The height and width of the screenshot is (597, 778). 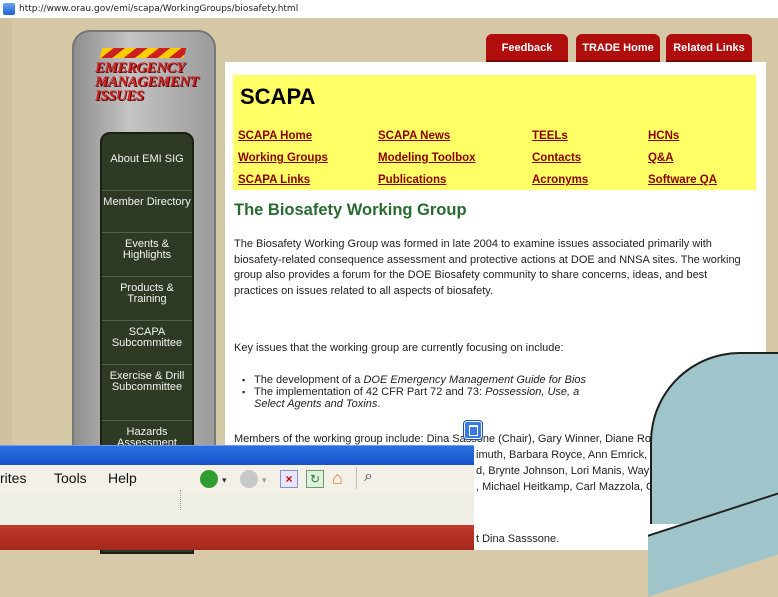 I want to click on tab-trade-home: TRADE Home, so click(x=618, y=48).